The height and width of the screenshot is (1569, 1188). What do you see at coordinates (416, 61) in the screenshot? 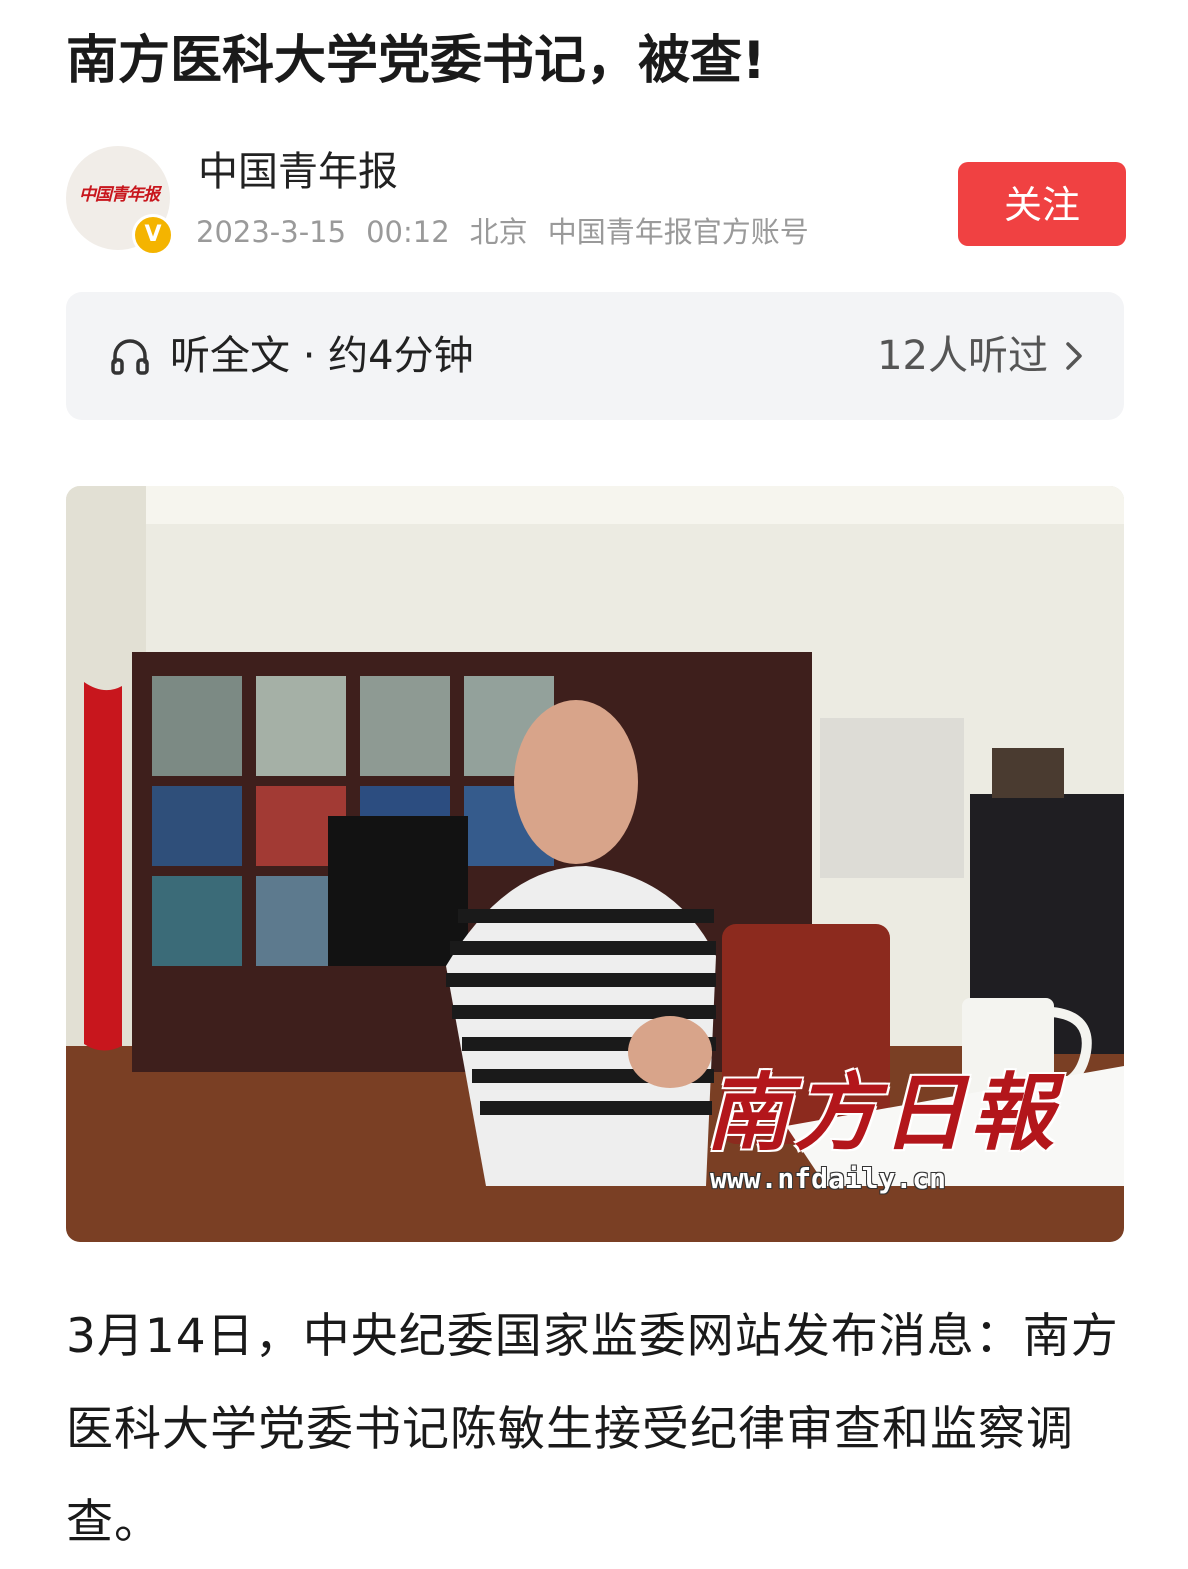
I see `article-title: 南方医科大学党委书记，被查!` at bounding box center [416, 61].